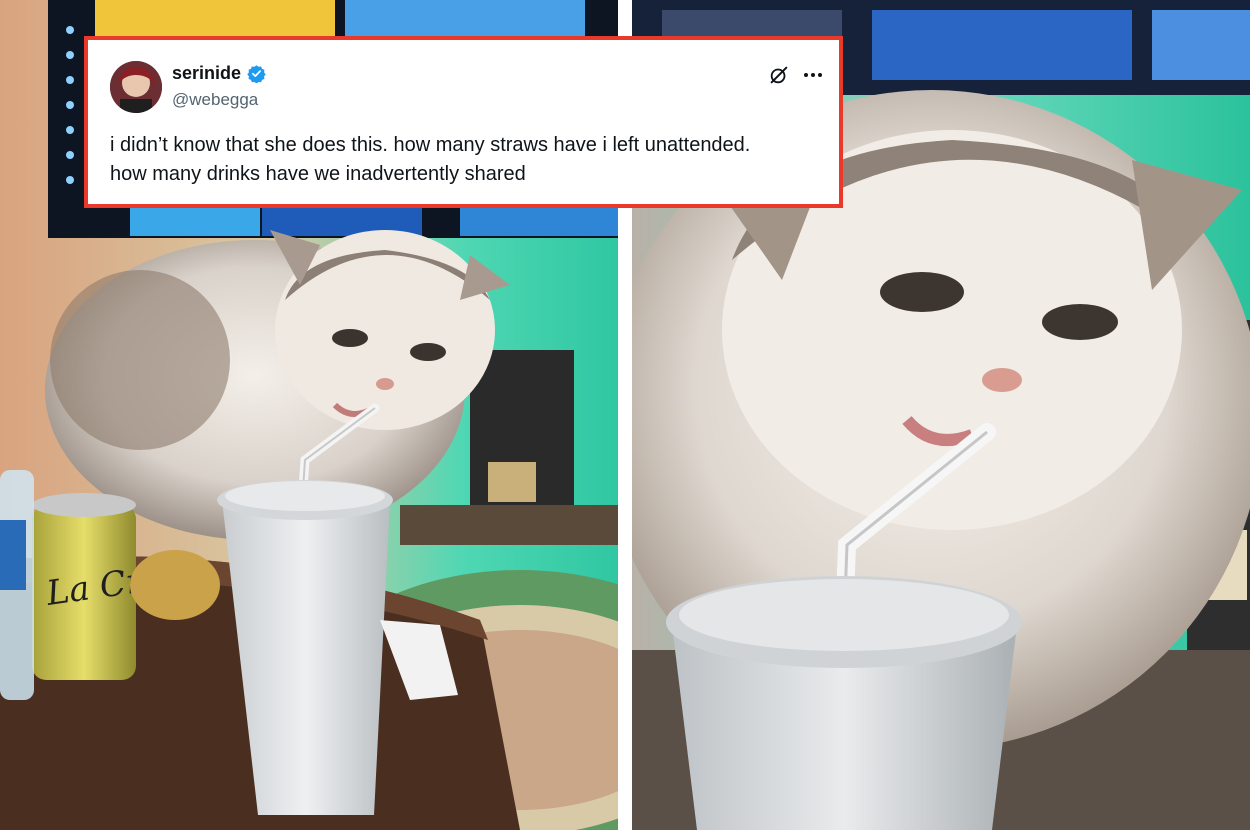 The image size is (1250, 830). I want to click on avatar, so click(136, 87).